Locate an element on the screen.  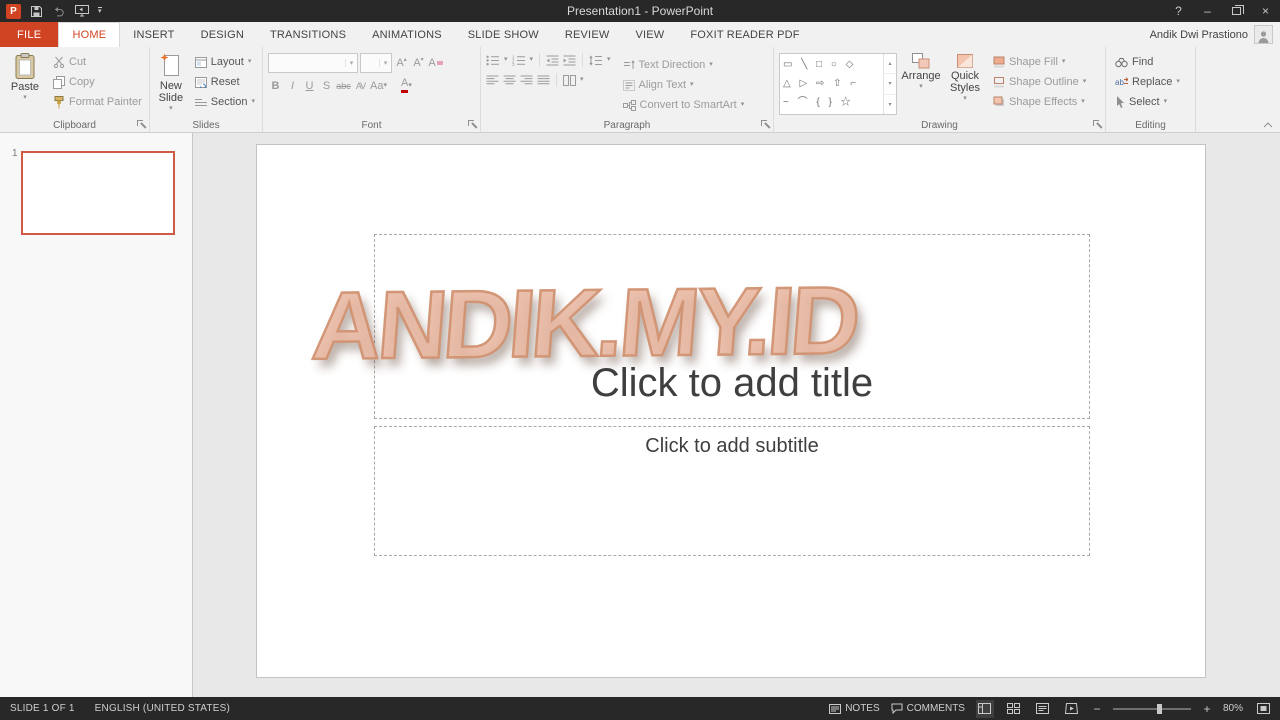
change-case-button: Aa ▾ is located at coordinates (378, 85).